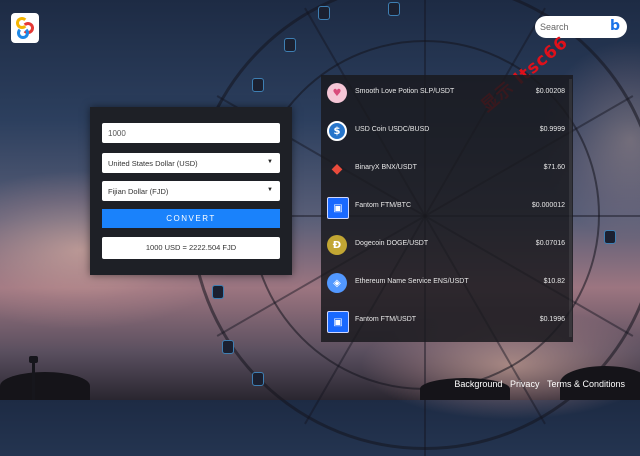  I want to click on bing-icon: b, so click(615, 26).